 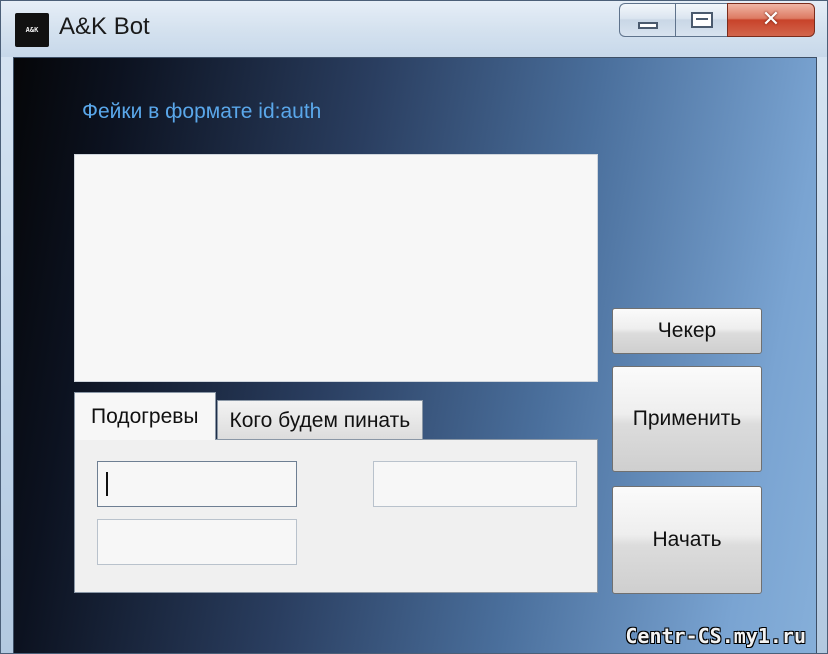 What do you see at coordinates (145, 416) in the screenshot?
I see `tab-podogrevy: Подогревы` at bounding box center [145, 416].